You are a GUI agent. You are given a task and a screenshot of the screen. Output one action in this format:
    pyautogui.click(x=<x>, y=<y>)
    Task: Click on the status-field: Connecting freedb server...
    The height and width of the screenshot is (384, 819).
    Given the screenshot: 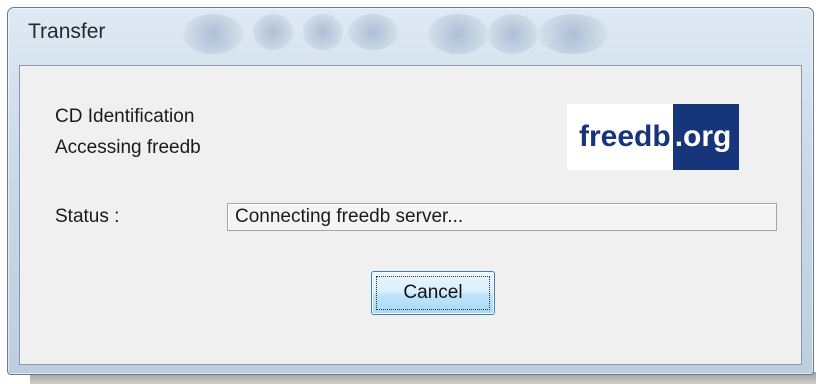 What is the action you would take?
    pyautogui.click(x=502, y=217)
    